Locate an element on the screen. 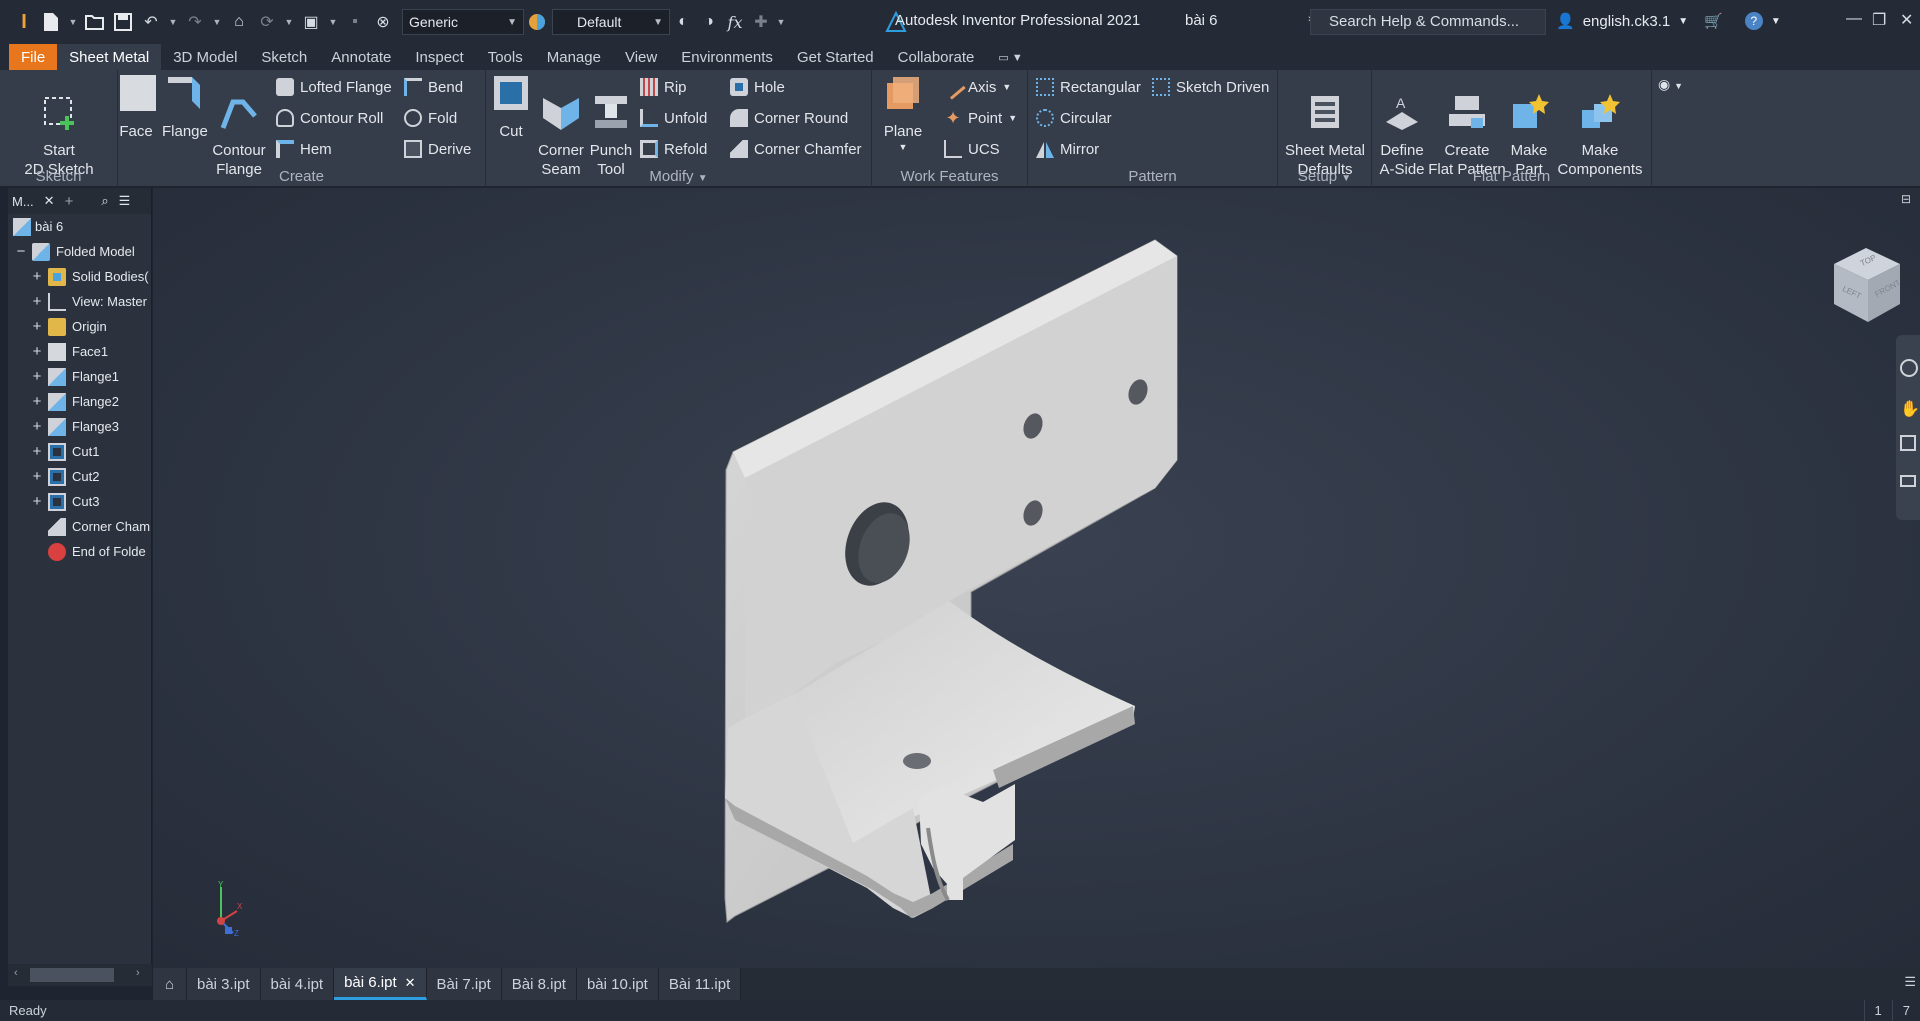 This screenshot has height=1021, width=1920. browser-node: + Flange2 is located at coordinates (79, 401).